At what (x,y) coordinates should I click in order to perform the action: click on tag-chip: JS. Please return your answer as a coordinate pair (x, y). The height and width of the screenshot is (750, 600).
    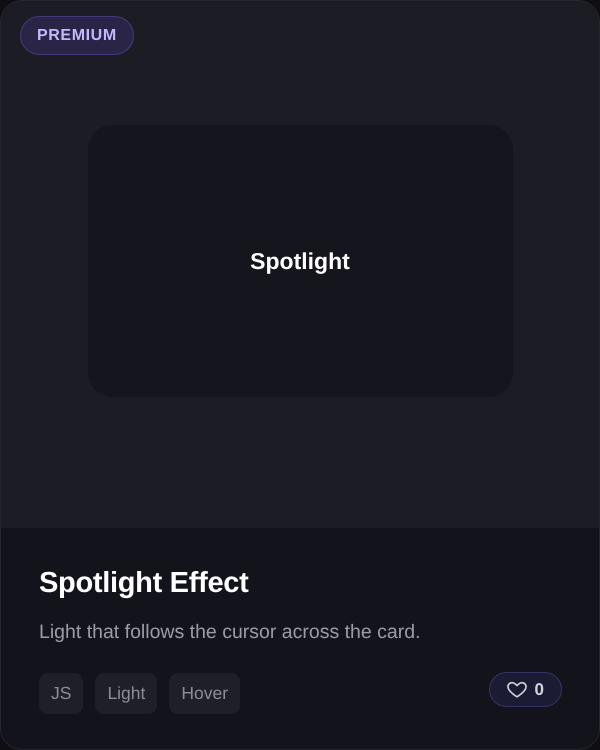
    Looking at the image, I should click on (61, 693).